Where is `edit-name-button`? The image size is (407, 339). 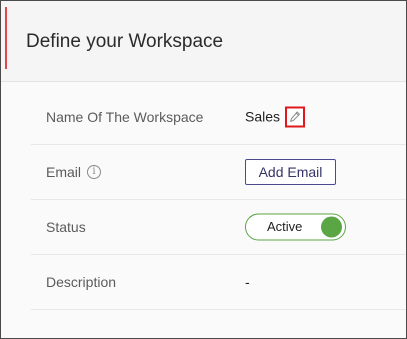 edit-name-button is located at coordinates (295, 116).